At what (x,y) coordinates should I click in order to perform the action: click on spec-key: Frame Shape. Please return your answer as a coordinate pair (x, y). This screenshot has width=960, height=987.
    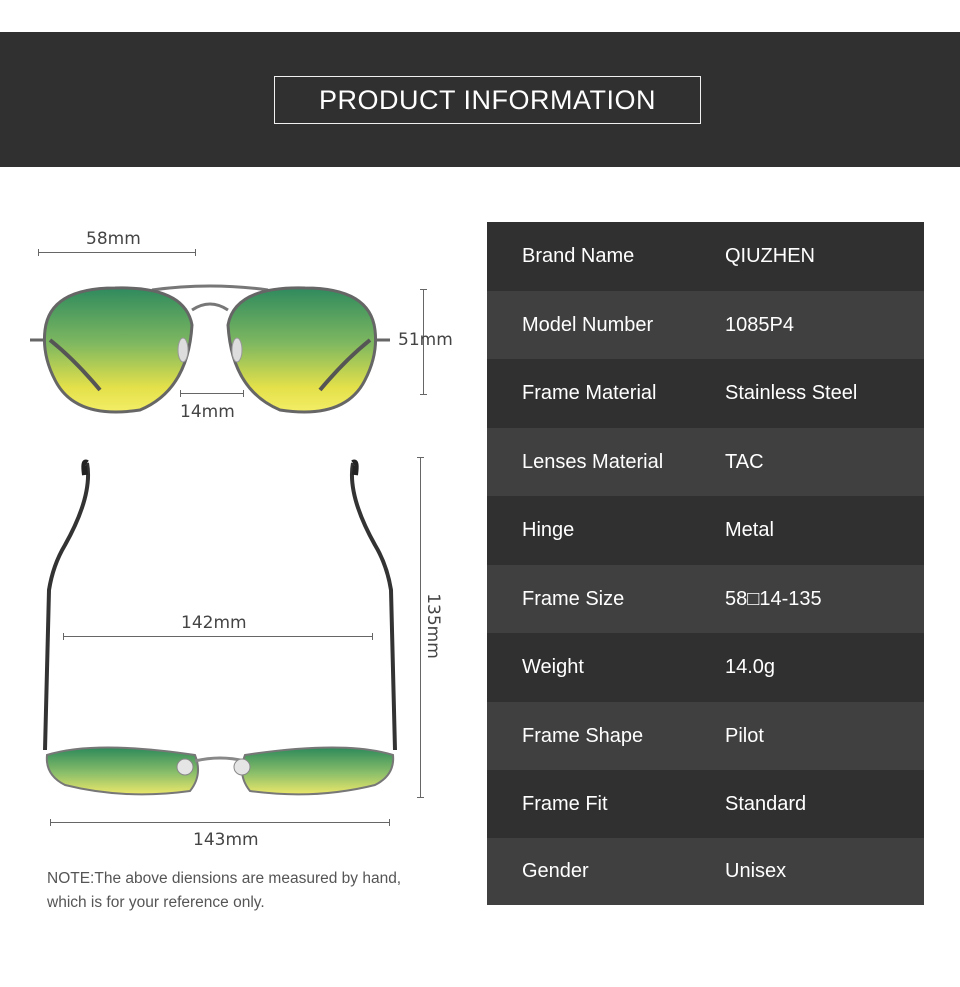
    Looking at the image, I should click on (583, 735).